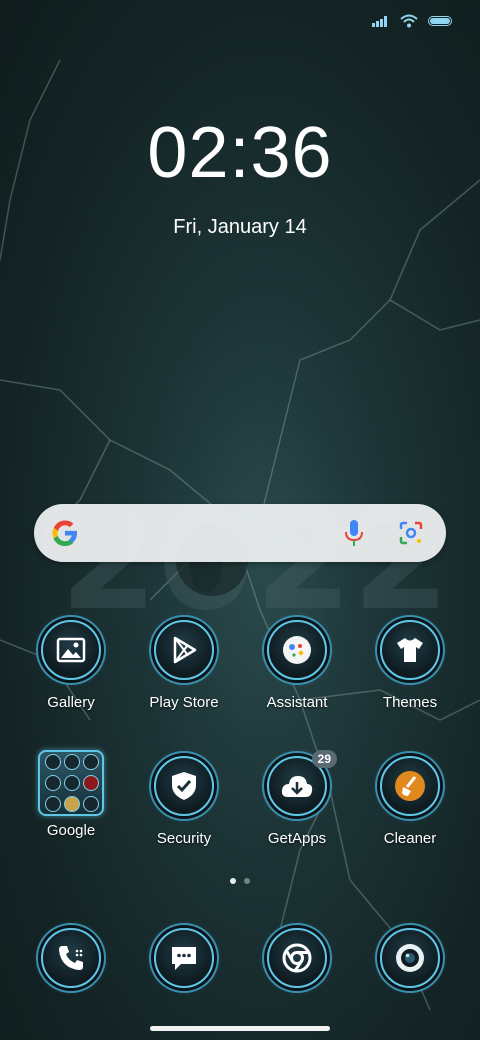 This screenshot has width=480, height=1040. What do you see at coordinates (354, 533) in the screenshot?
I see `mic-icon` at bounding box center [354, 533].